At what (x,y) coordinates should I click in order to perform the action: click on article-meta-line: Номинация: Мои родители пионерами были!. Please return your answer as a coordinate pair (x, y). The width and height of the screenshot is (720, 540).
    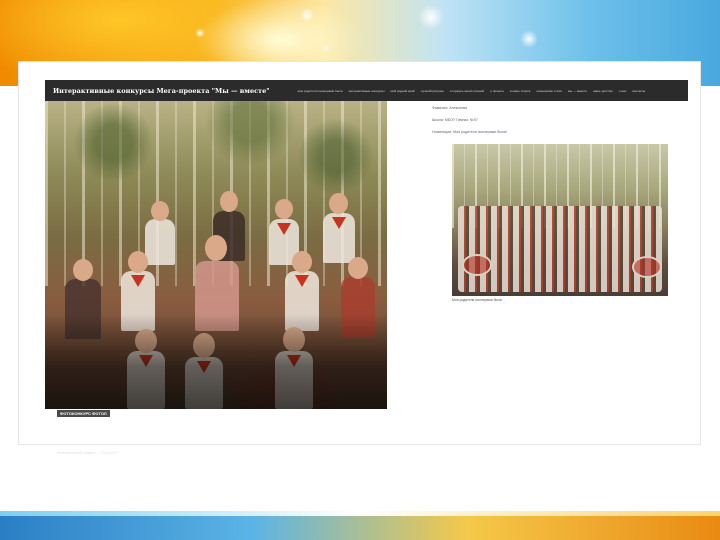
    Looking at the image, I should click on (469, 132).